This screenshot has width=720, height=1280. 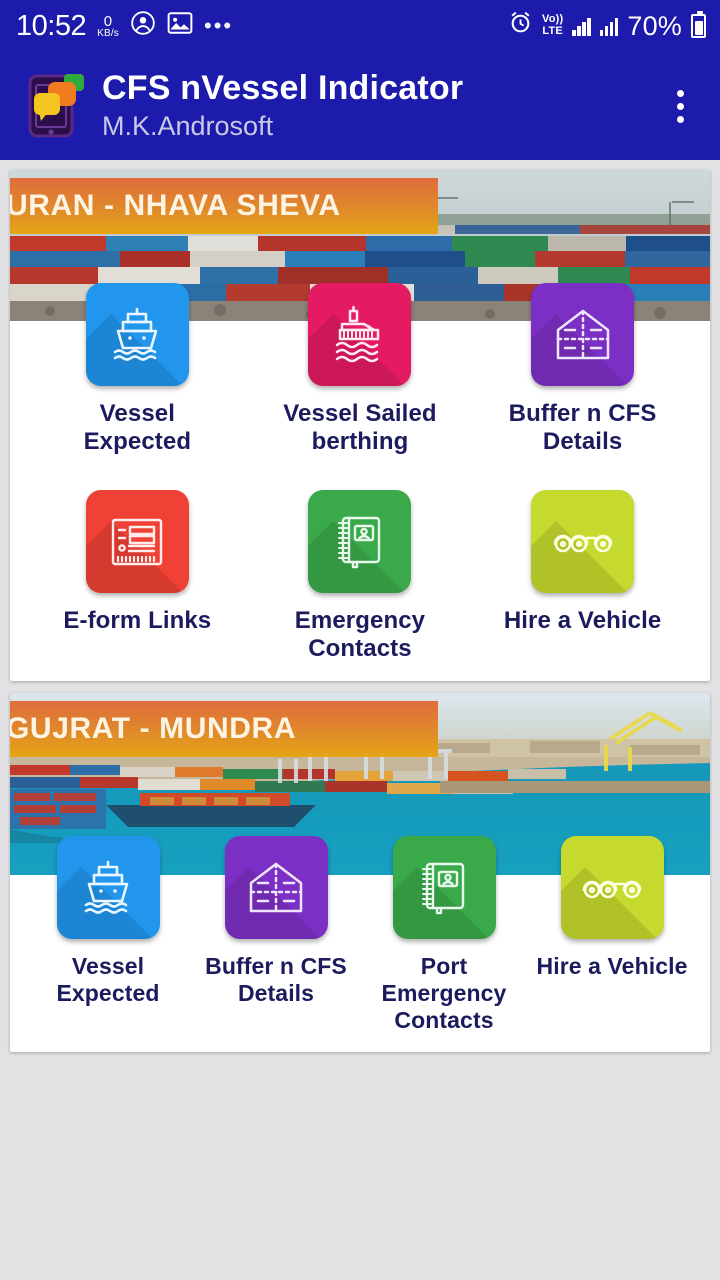 I want to click on signal-bars-sim1-icon, so click(x=581, y=26).